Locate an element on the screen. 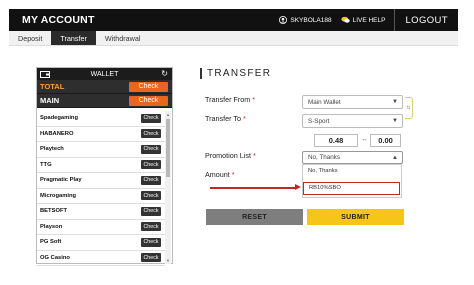  scrollbar: ▲ ▼ is located at coordinates (168, 187).